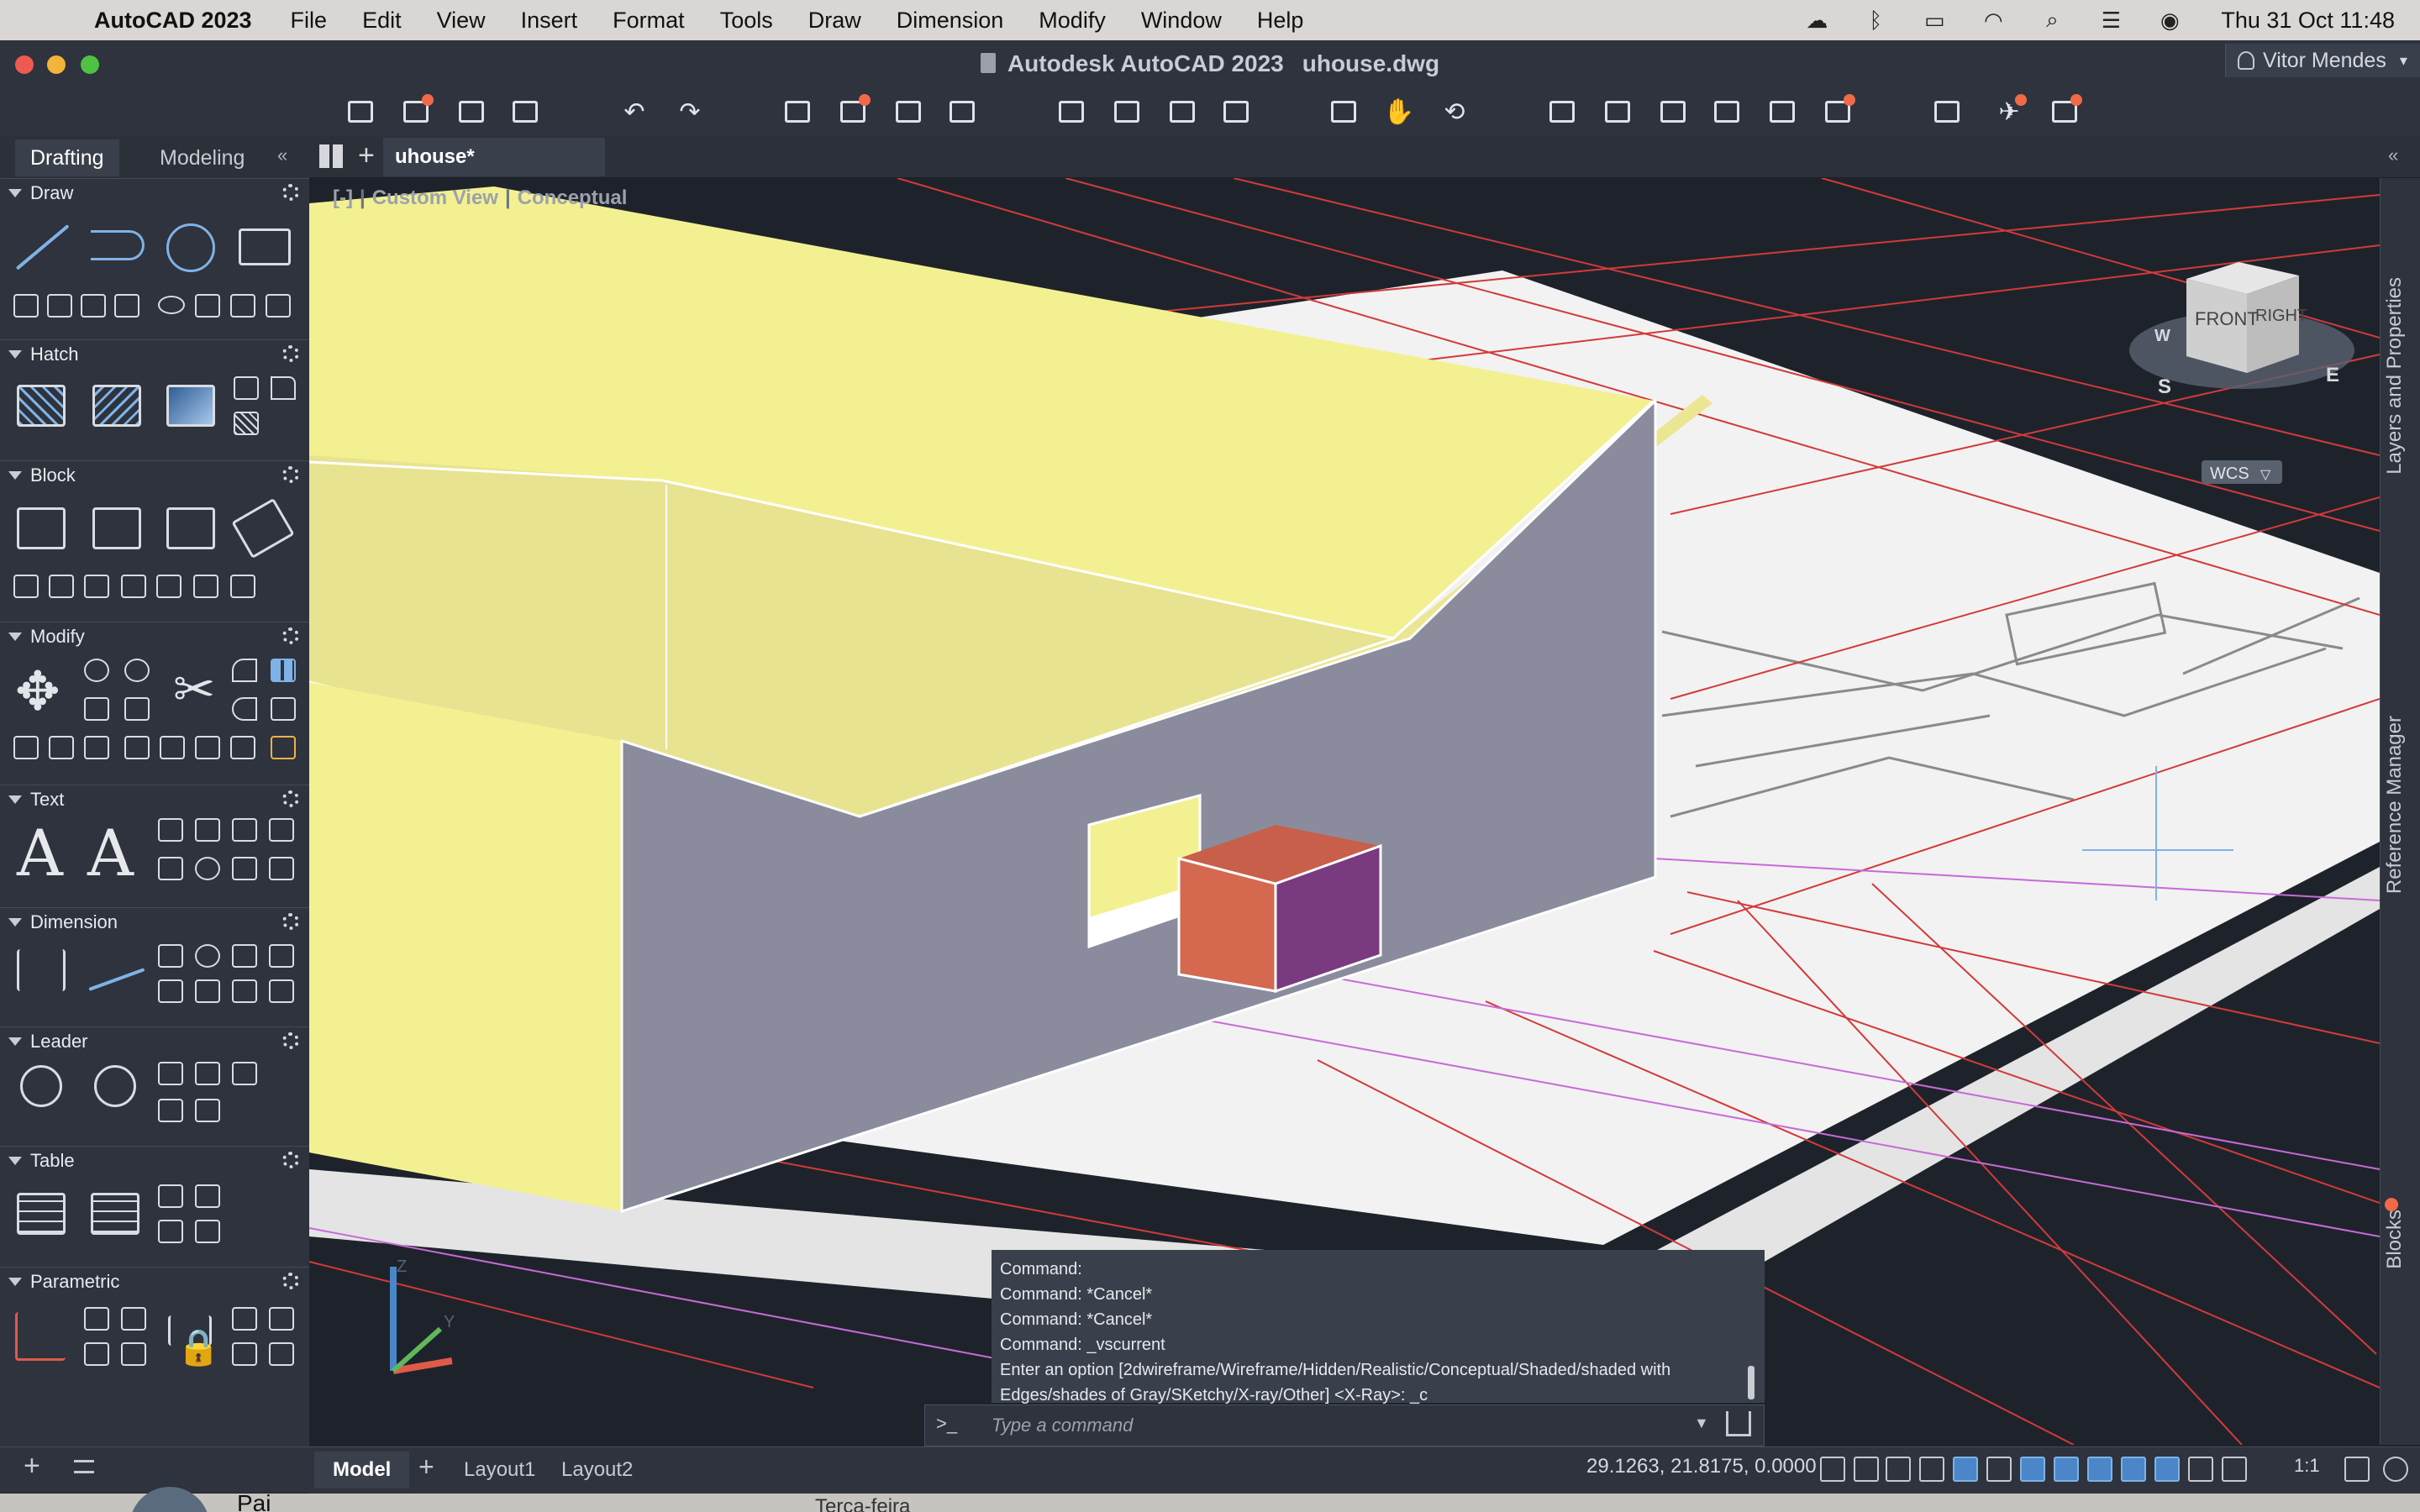  What do you see at coordinates (207, 1231) in the screenshot?
I see `table-export-tool-icon` at bounding box center [207, 1231].